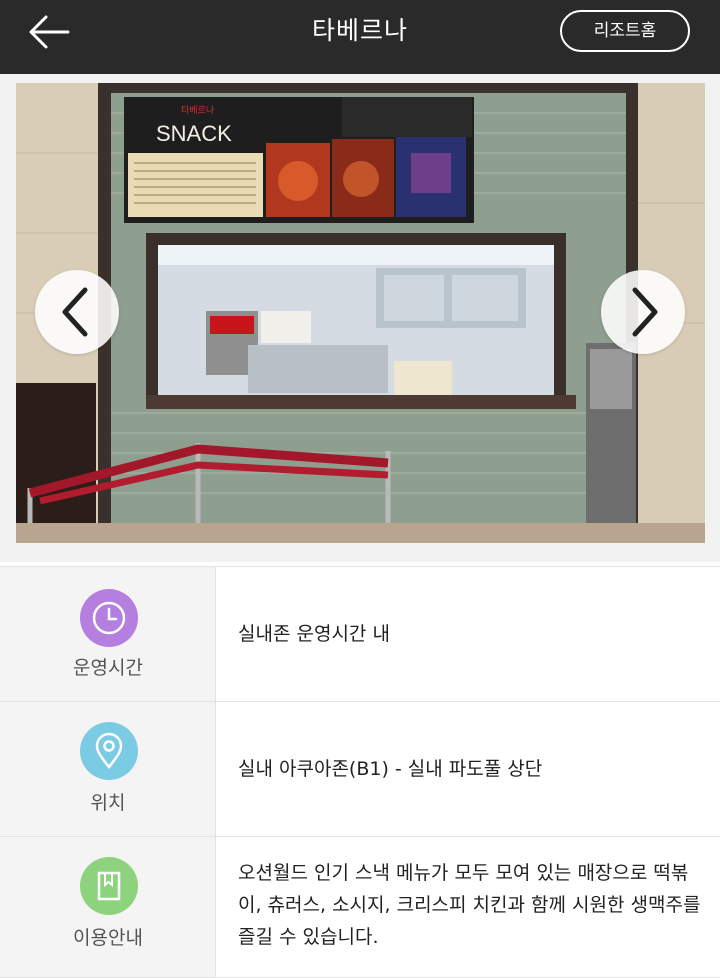 Image resolution: width=720 pixels, height=978 pixels. I want to click on info-label-cell: 위치, so click(108, 769).